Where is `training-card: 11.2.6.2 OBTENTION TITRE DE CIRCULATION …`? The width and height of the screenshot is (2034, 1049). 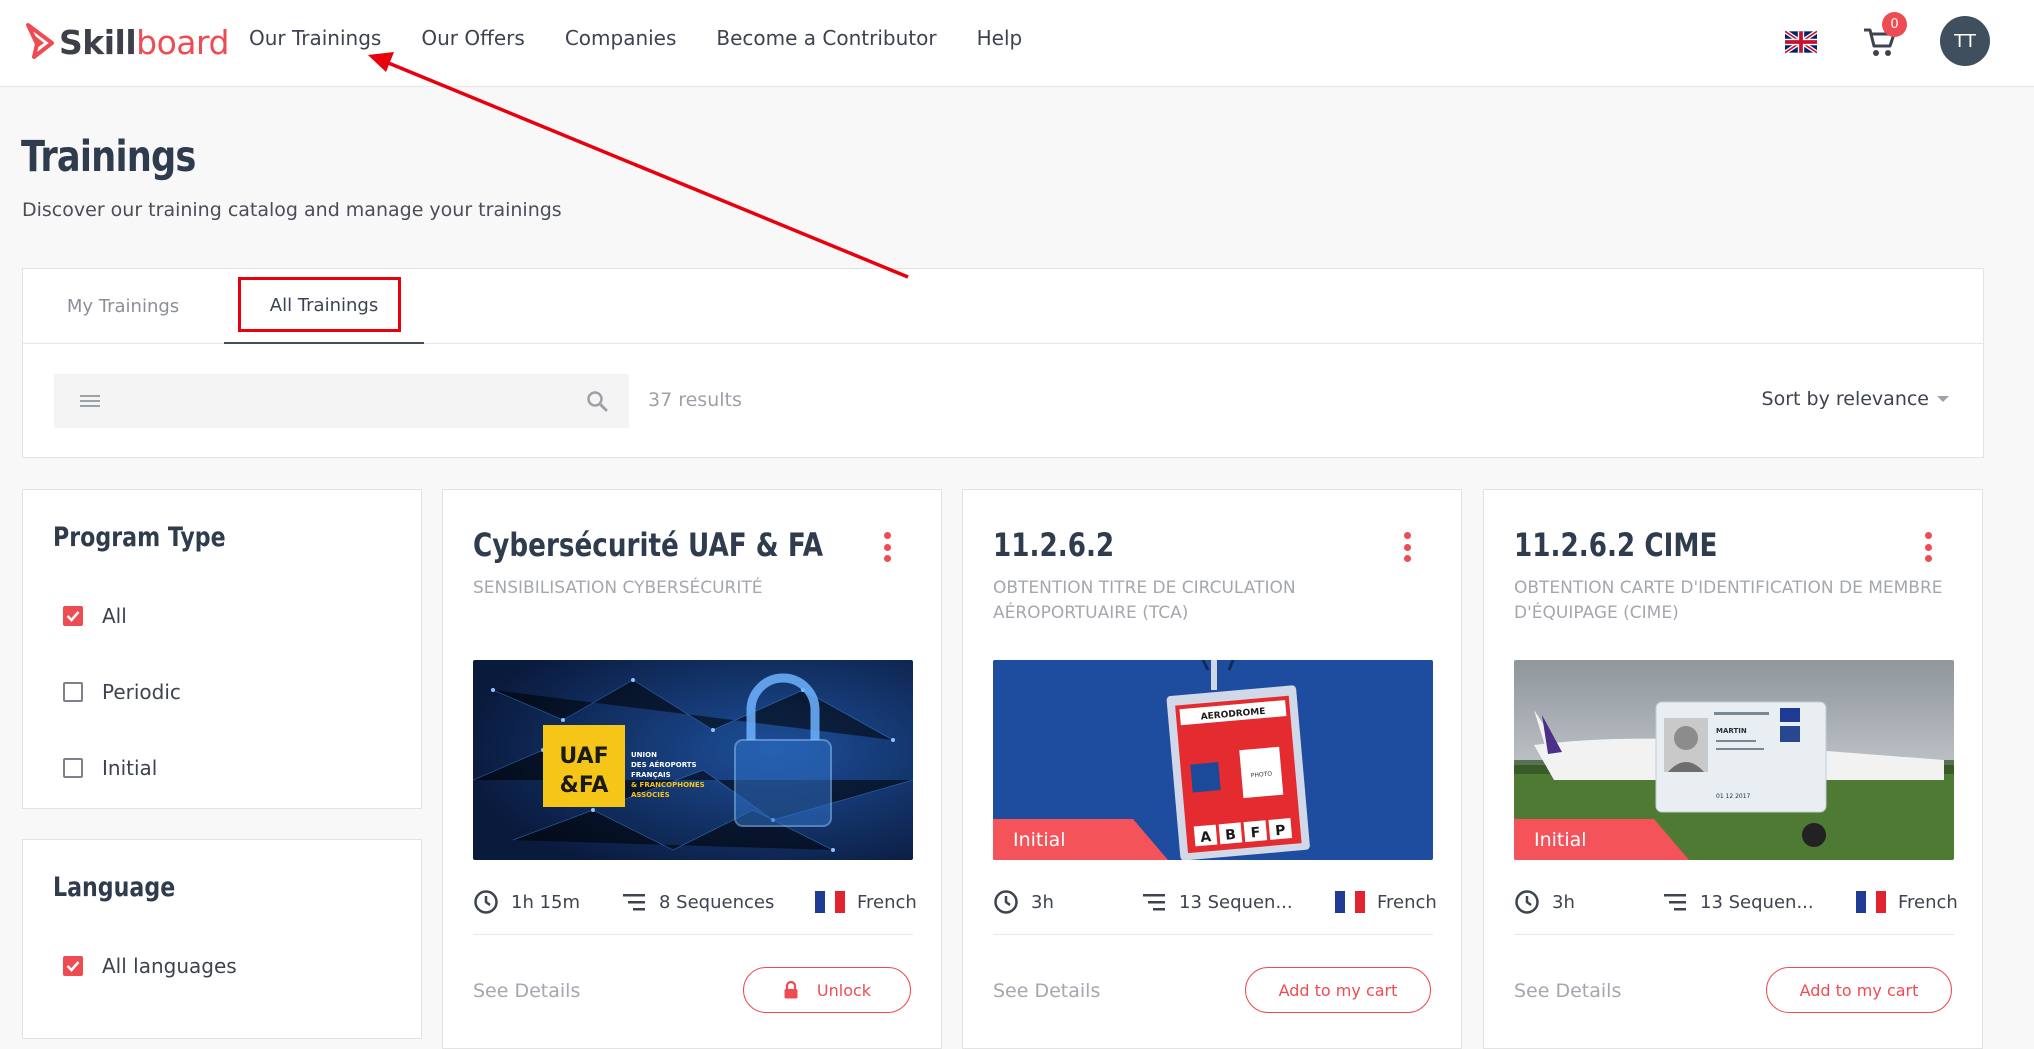 training-card: 11.2.6.2 OBTENTION TITRE DE CIRCULATION … is located at coordinates (1212, 769).